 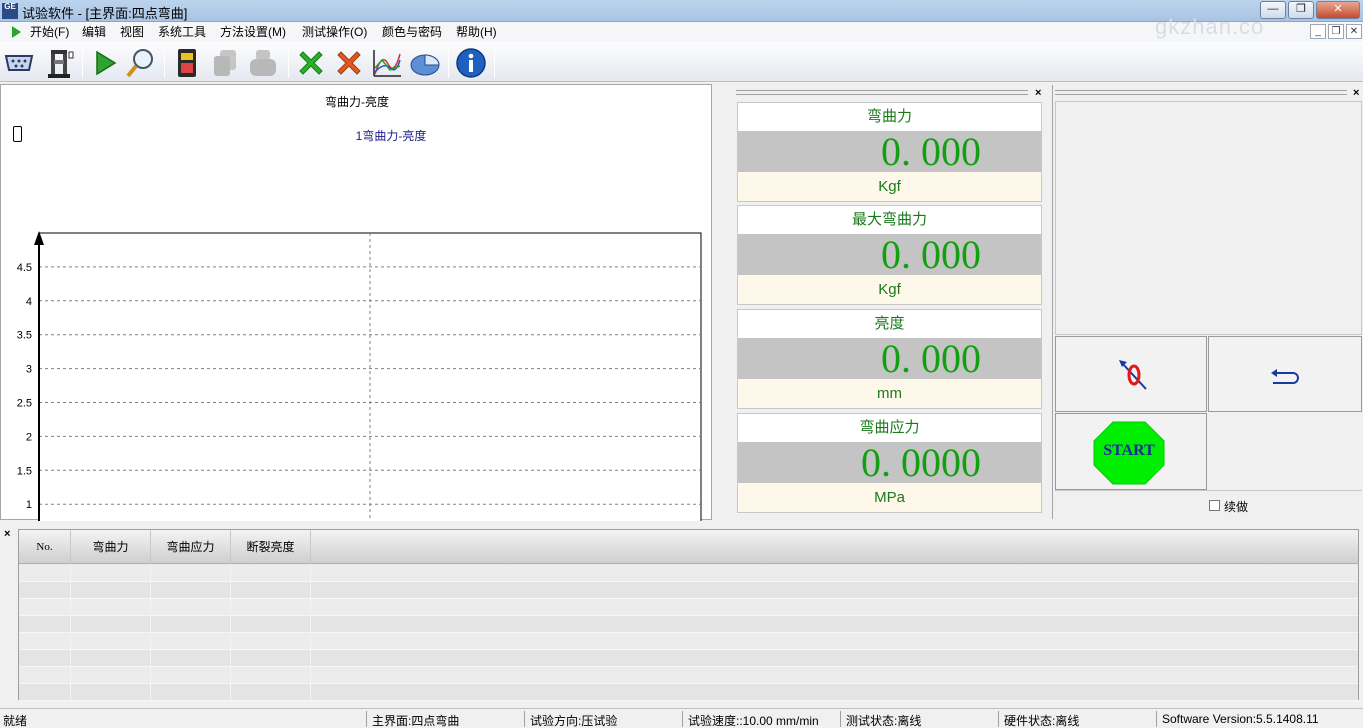 I want to click on info-icon, so click(x=471, y=63).